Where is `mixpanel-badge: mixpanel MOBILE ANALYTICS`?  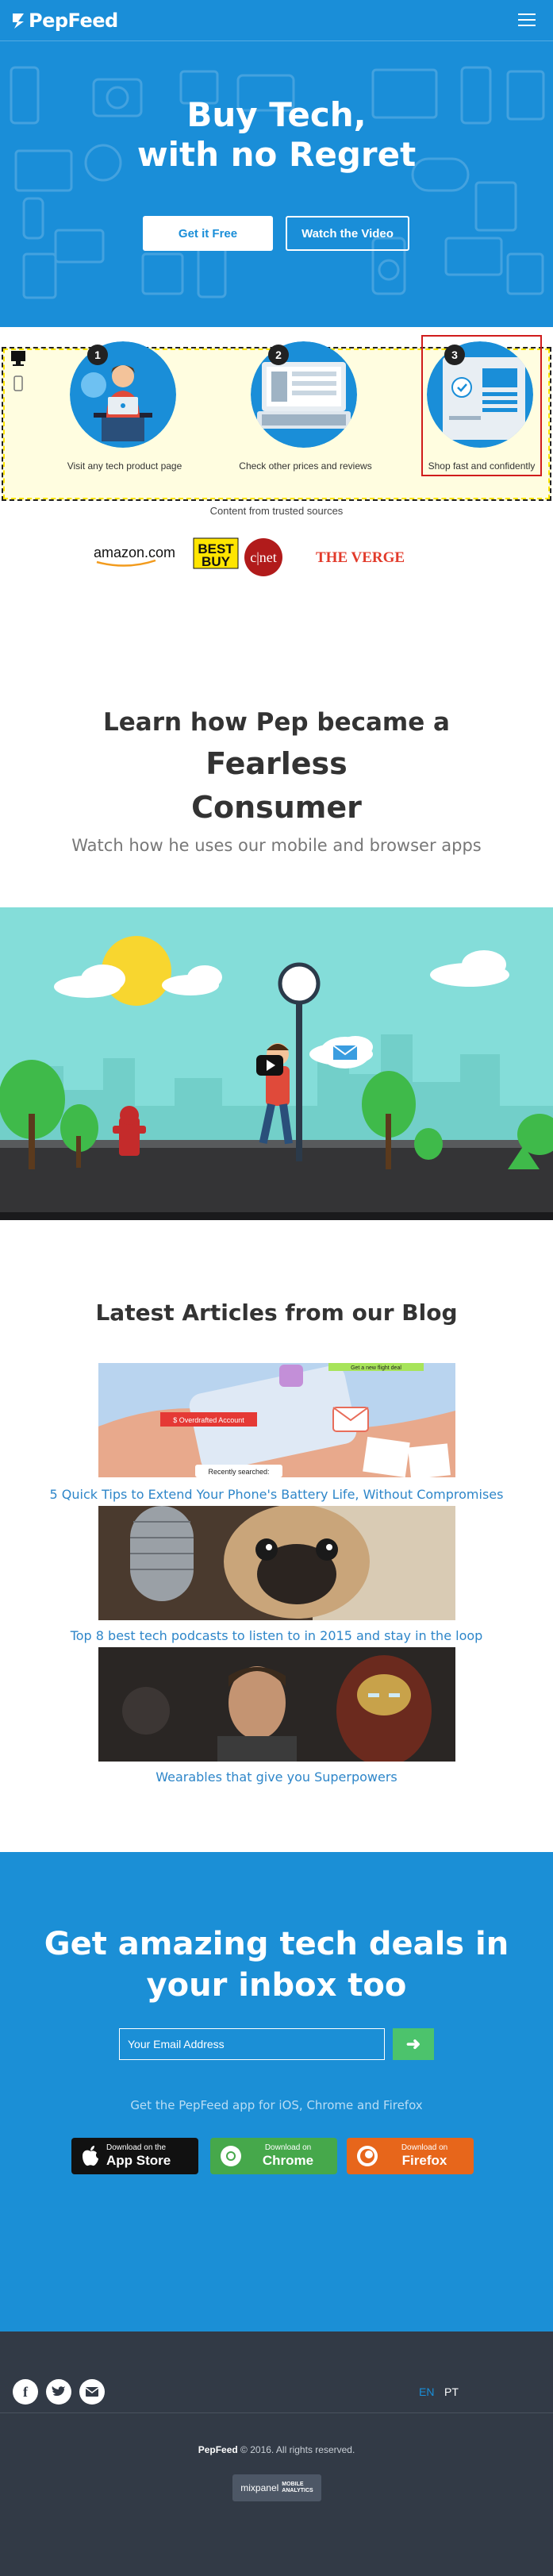
mixpanel-badge: mixpanel MOBILE ANALYTICS is located at coordinates (276, 2487).